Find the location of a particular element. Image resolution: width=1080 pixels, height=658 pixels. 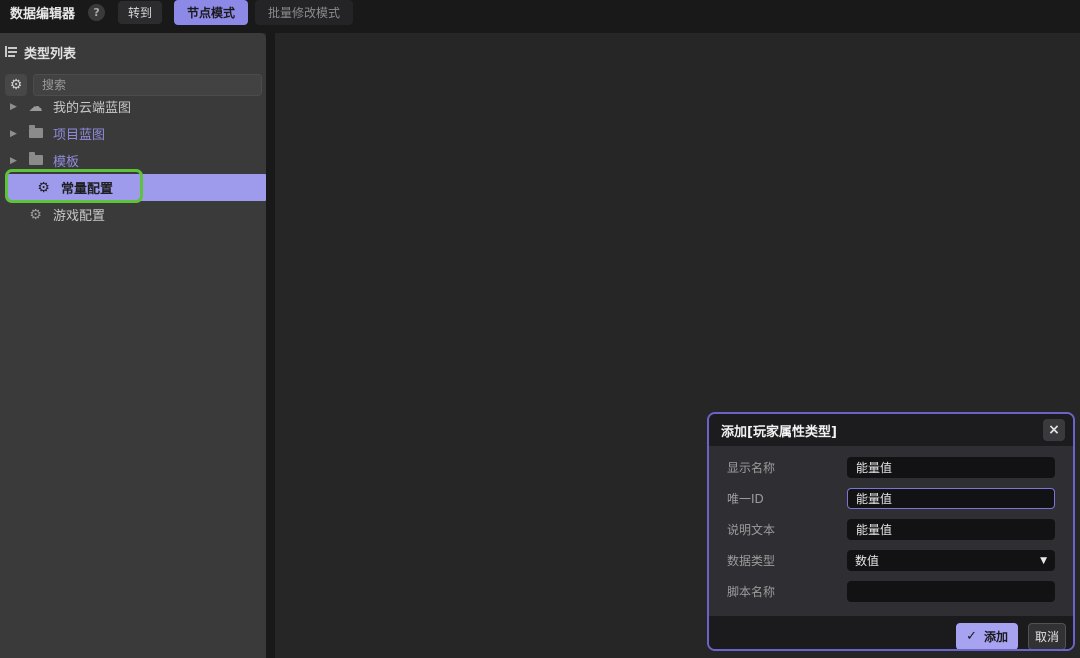

tree-item-my-cloud-blueprints: ▶ ☁ 我的云端蓝图 is located at coordinates (133, 106).